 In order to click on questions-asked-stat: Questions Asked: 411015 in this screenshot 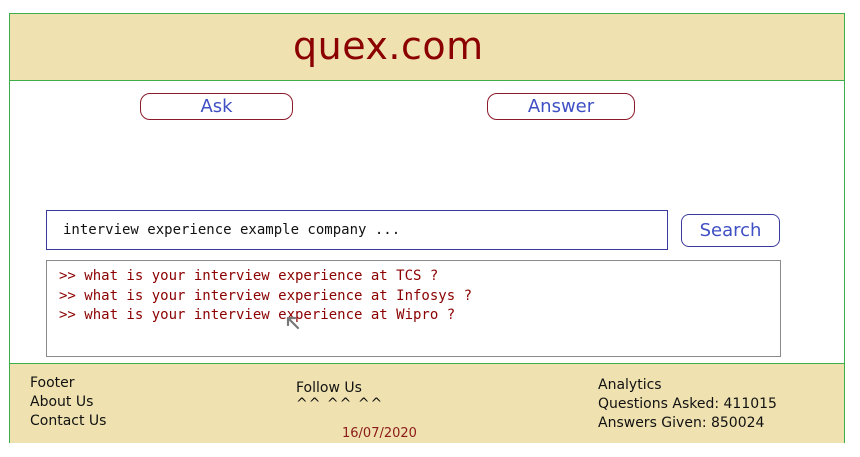, I will do `click(687, 404)`.